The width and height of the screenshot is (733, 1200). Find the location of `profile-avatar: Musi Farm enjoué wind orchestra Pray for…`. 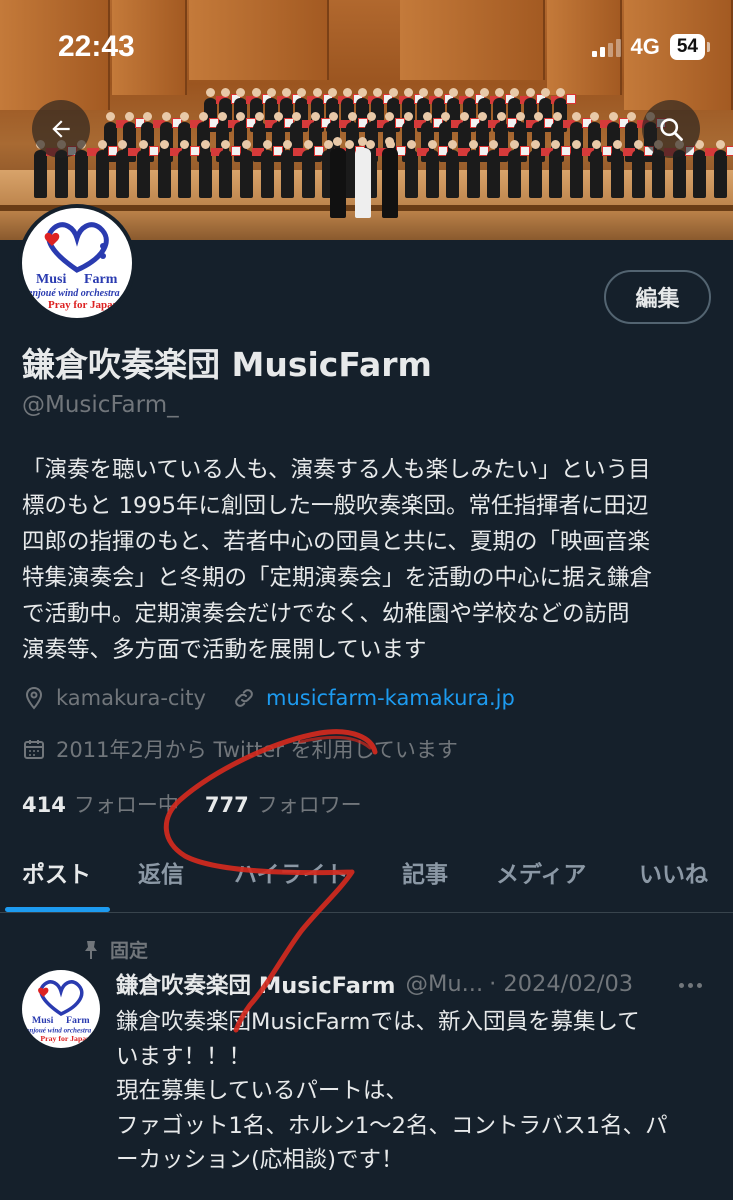

profile-avatar: Musi Farm enjoué wind orchestra Pray for… is located at coordinates (77, 263).